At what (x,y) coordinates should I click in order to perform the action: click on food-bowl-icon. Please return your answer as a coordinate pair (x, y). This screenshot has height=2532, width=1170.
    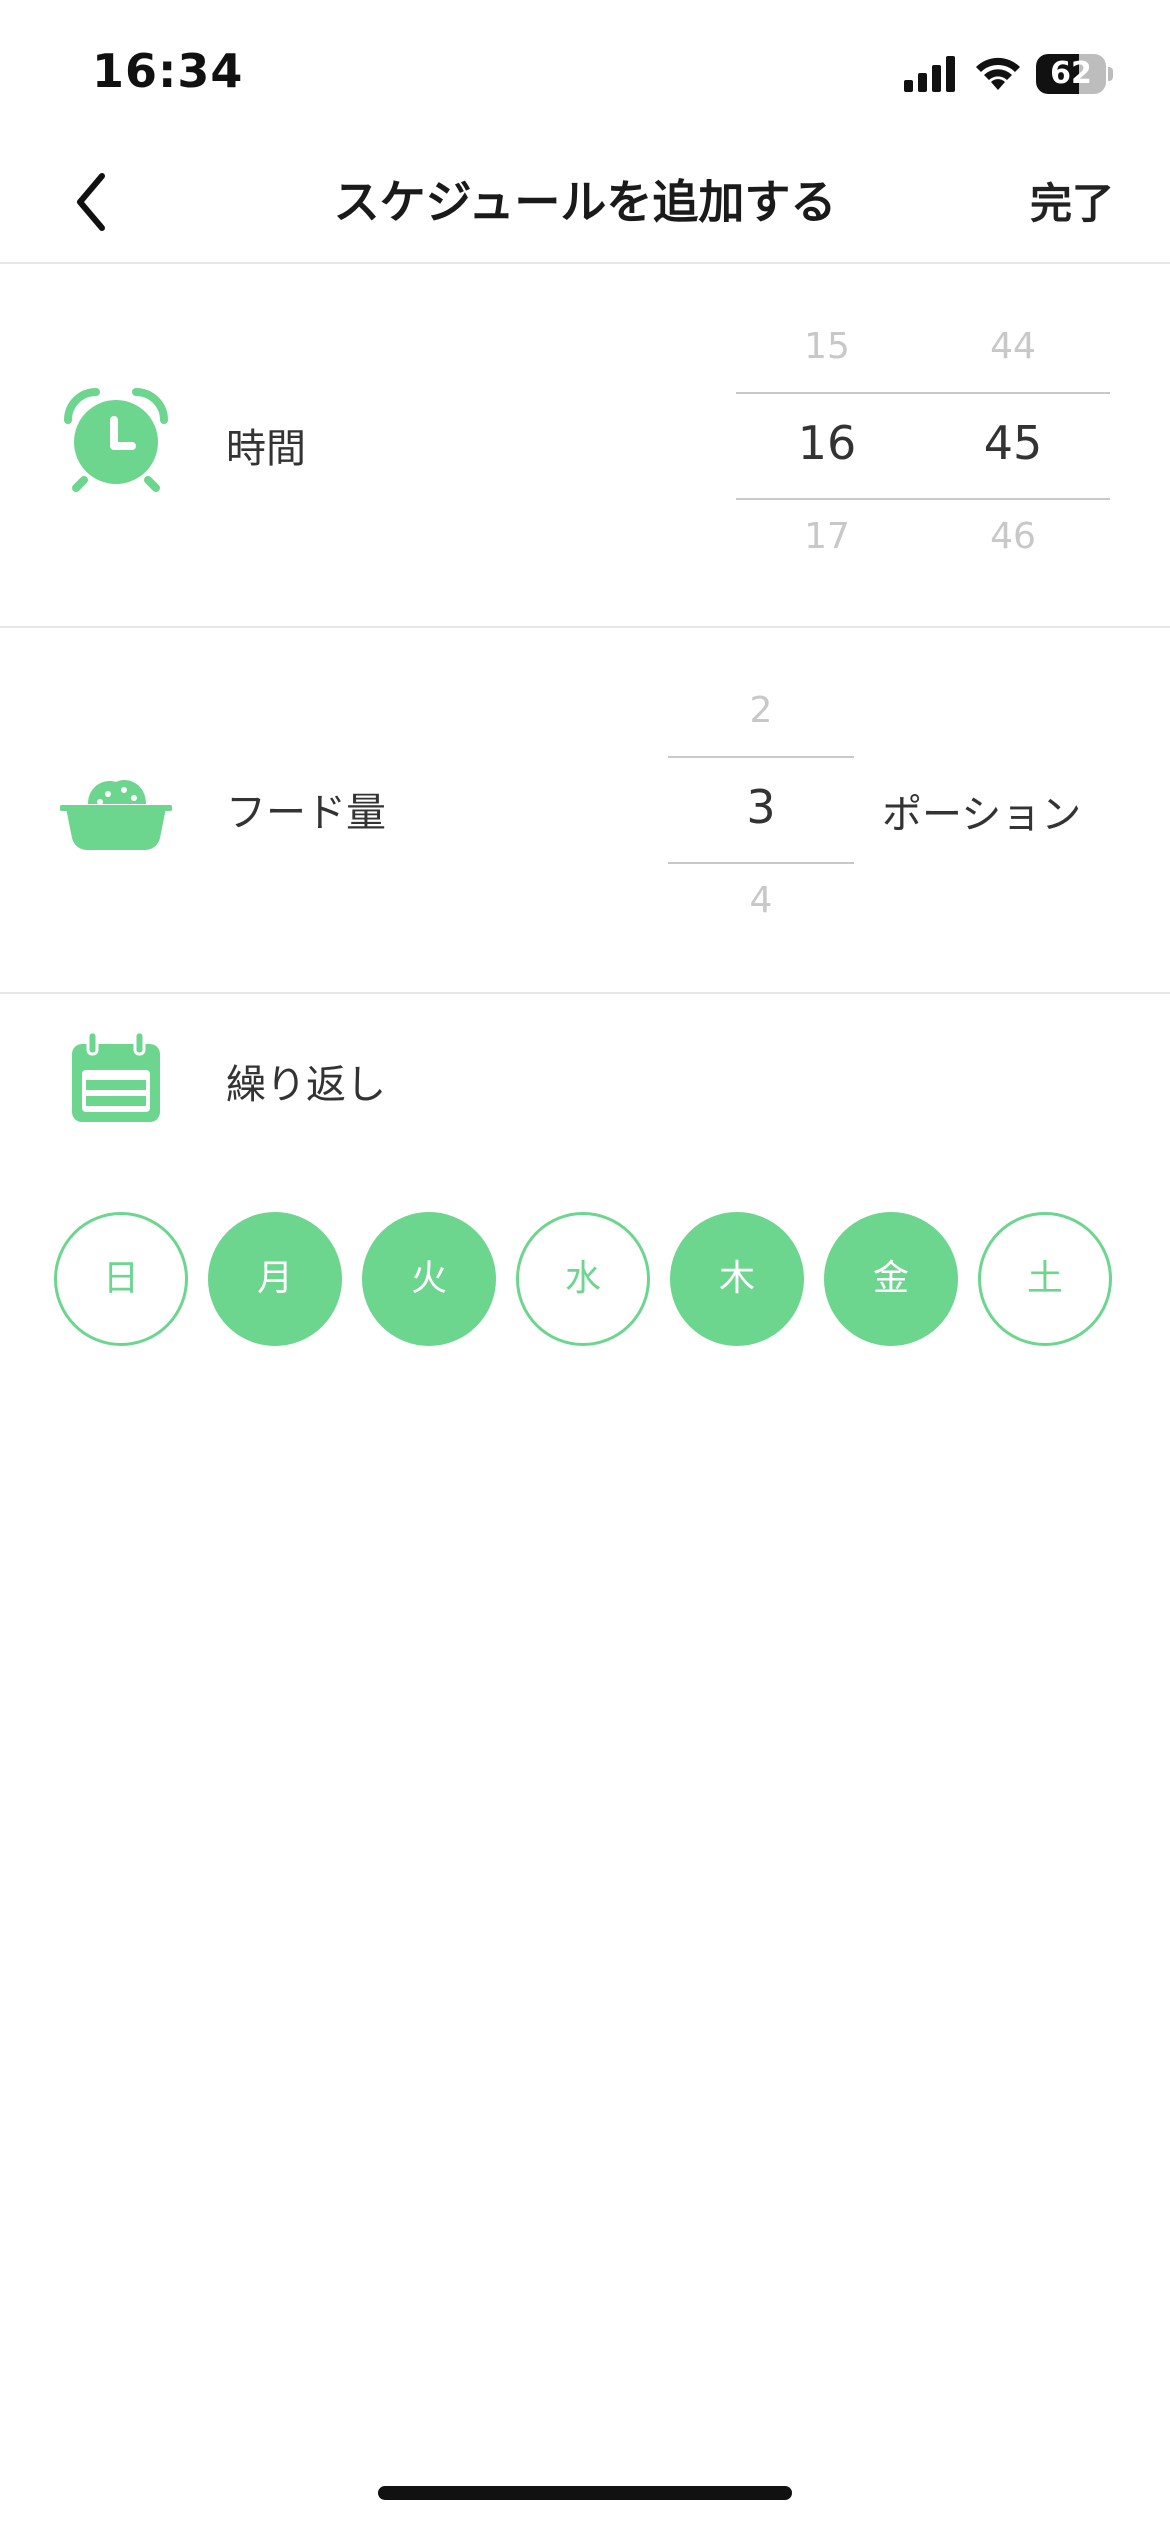
    Looking at the image, I should click on (116, 815).